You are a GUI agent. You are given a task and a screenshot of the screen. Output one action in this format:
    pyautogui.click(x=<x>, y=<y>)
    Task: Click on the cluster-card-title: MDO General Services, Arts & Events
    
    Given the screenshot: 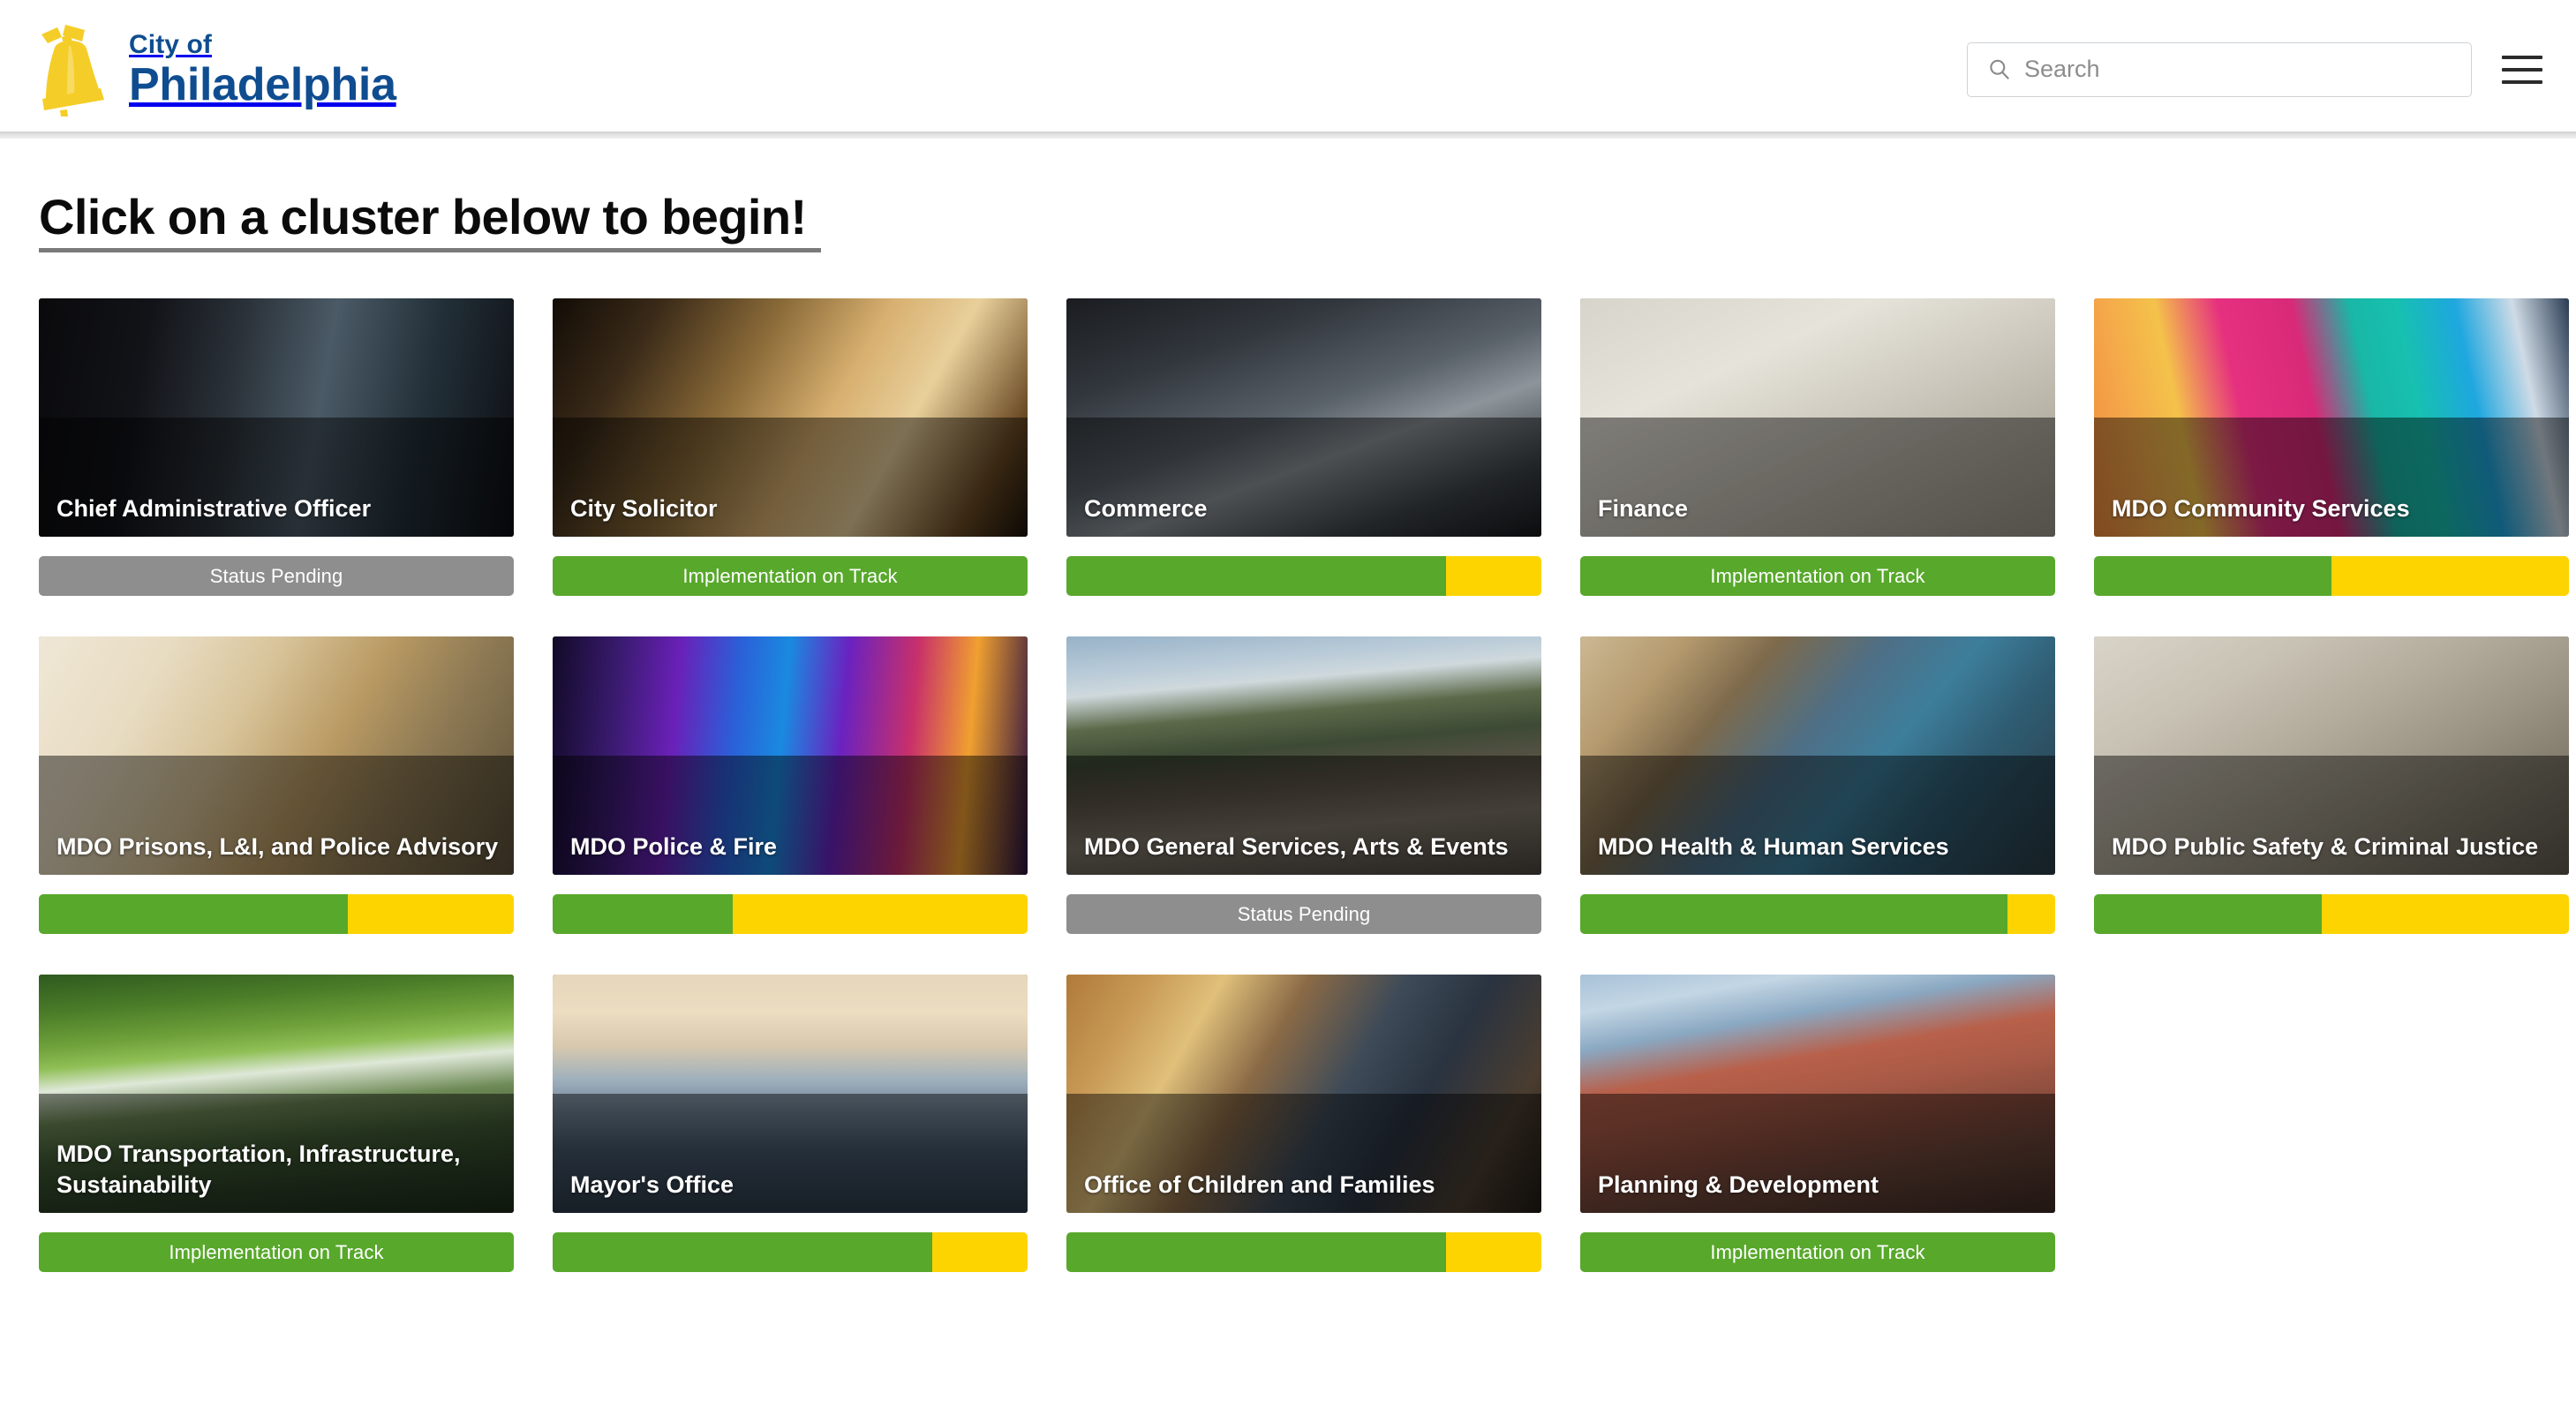 What is the action you would take?
    pyautogui.click(x=1297, y=847)
    